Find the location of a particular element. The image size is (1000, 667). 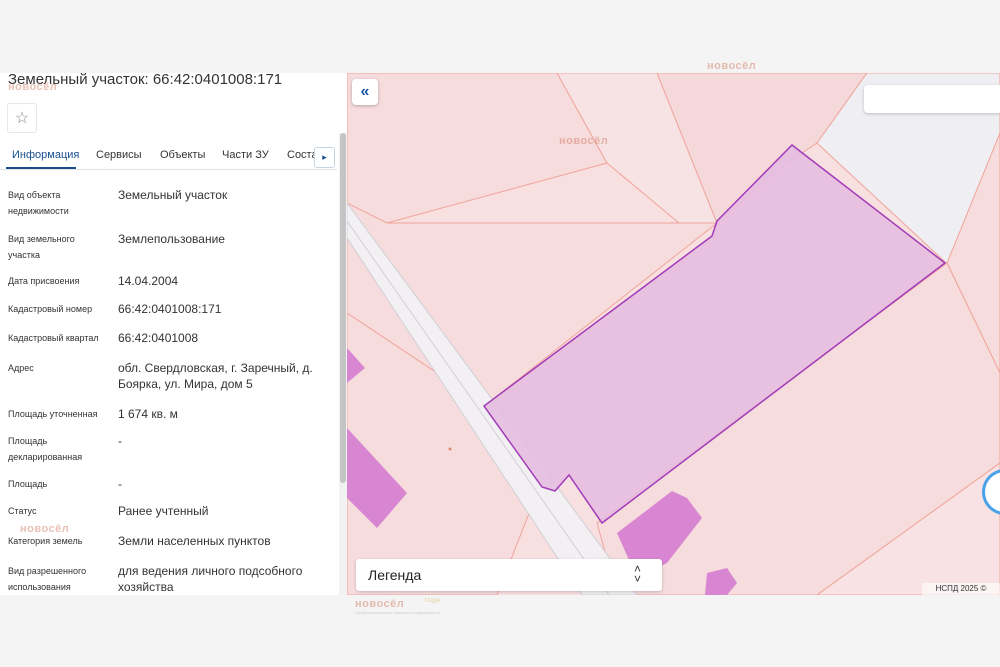

legend-label: Легенда is located at coordinates (395, 575).